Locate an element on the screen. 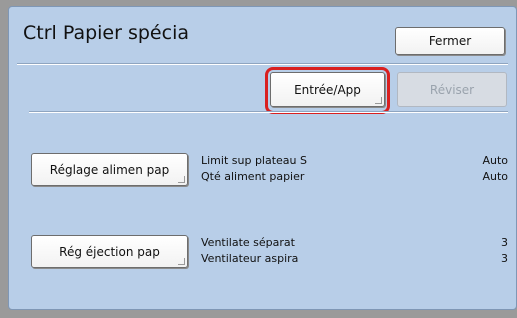 The width and height of the screenshot is (517, 318). feed-setting-label-2: Qté aliment papier is located at coordinates (253, 176).